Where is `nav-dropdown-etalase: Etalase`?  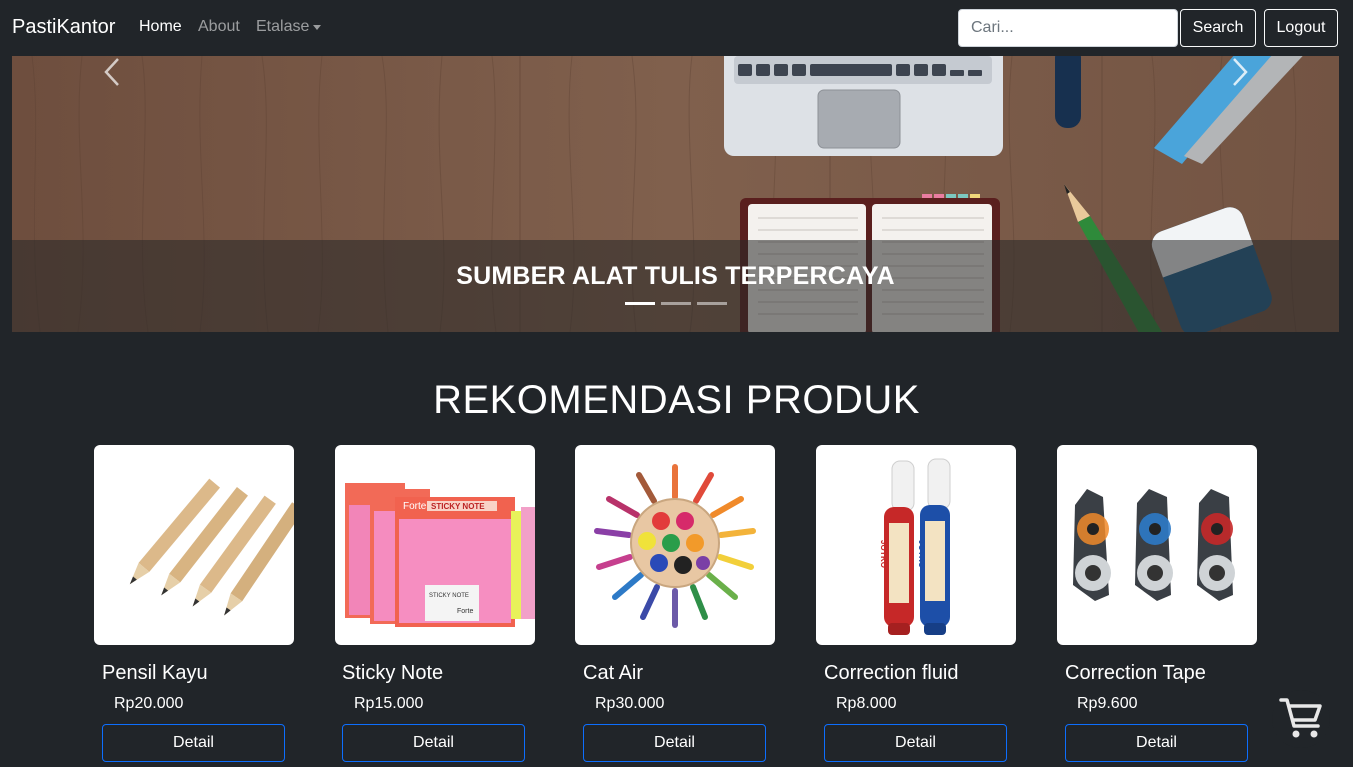 nav-dropdown-etalase: Etalase is located at coordinates (289, 27).